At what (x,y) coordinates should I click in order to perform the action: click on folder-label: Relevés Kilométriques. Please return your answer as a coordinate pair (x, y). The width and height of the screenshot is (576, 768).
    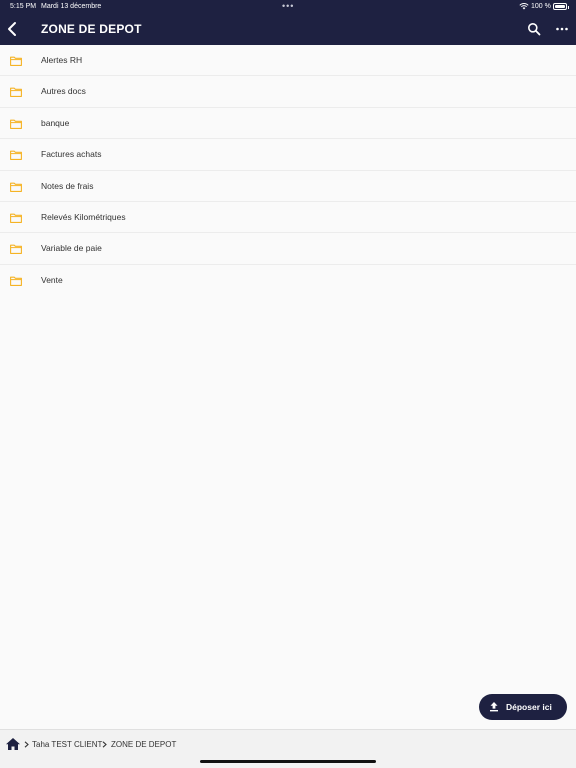
    Looking at the image, I should click on (83, 216).